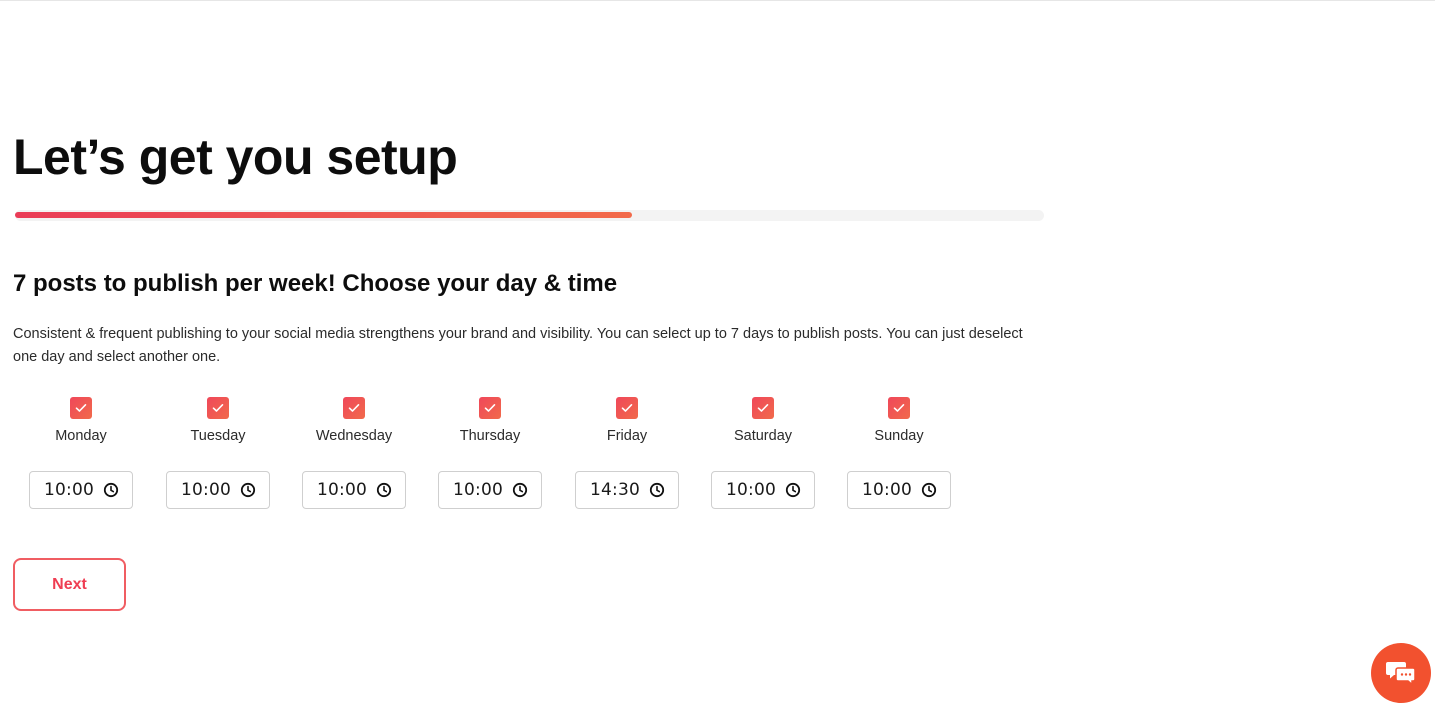 The image size is (1435, 706). I want to click on day-checkbox-thursday, so click(490, 408).